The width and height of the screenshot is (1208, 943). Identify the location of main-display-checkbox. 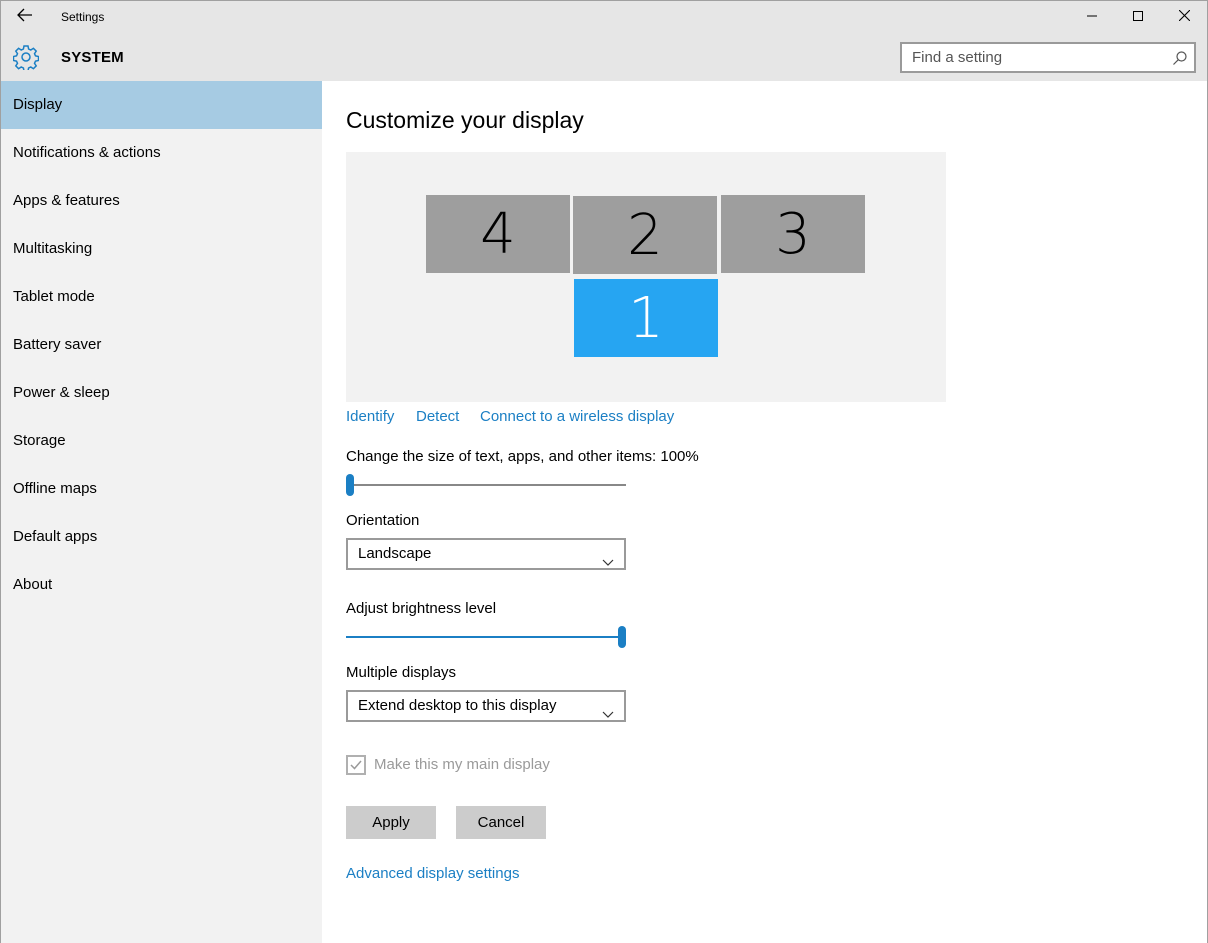
(356, 765).